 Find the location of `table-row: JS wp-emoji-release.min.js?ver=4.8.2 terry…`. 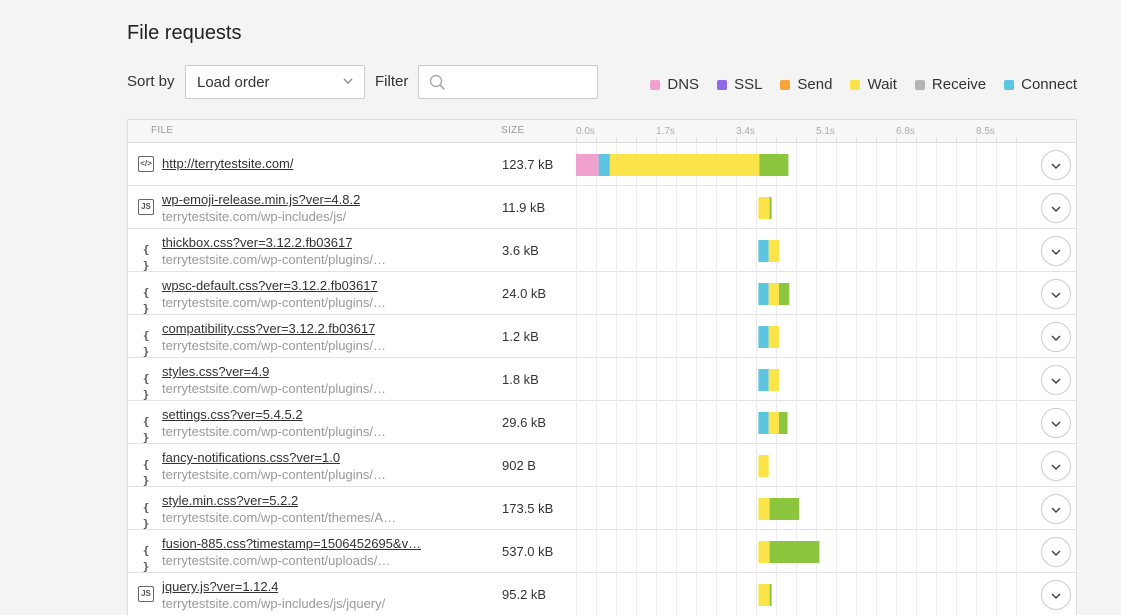

table-row: JS wp-emoji-release.min.js?ver=4.8.2 terry… is located at coordinates (602, 207).